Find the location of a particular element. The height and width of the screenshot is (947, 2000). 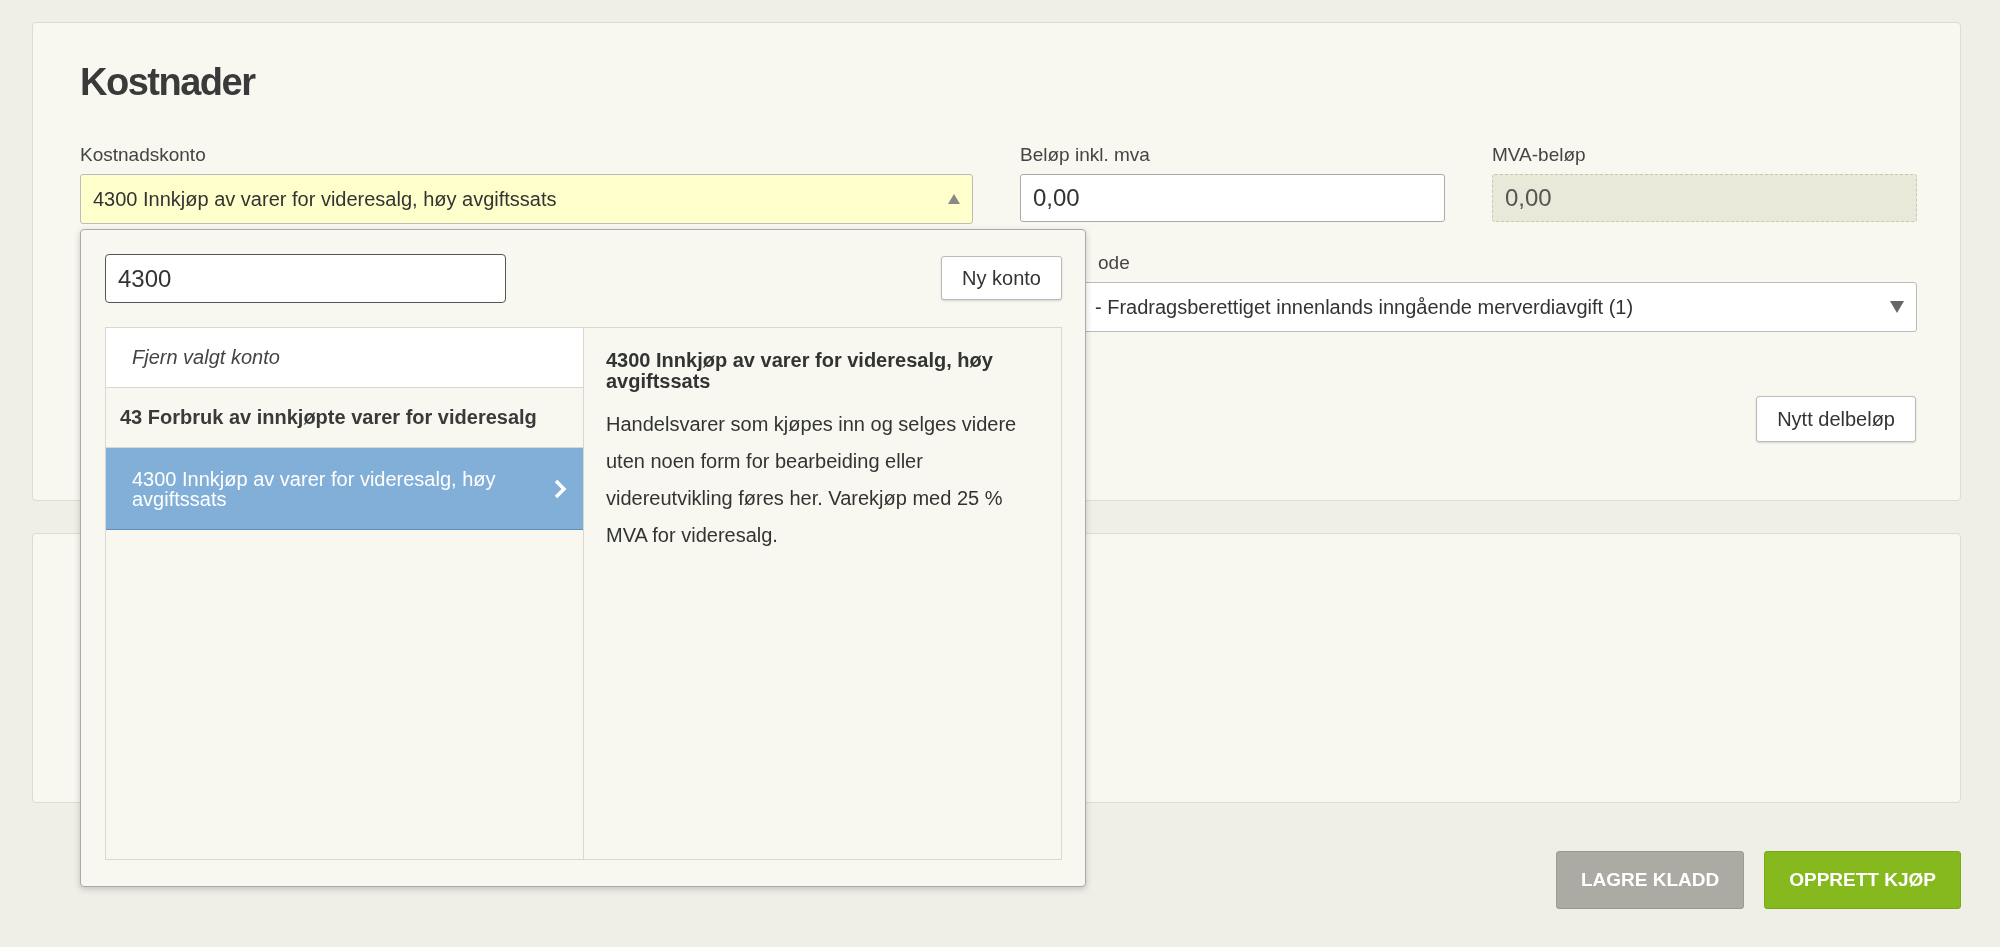

account-title: 4300 Innkjøp av varer for videresalg, høy avgiftssats is located at coordinates (800, 371).